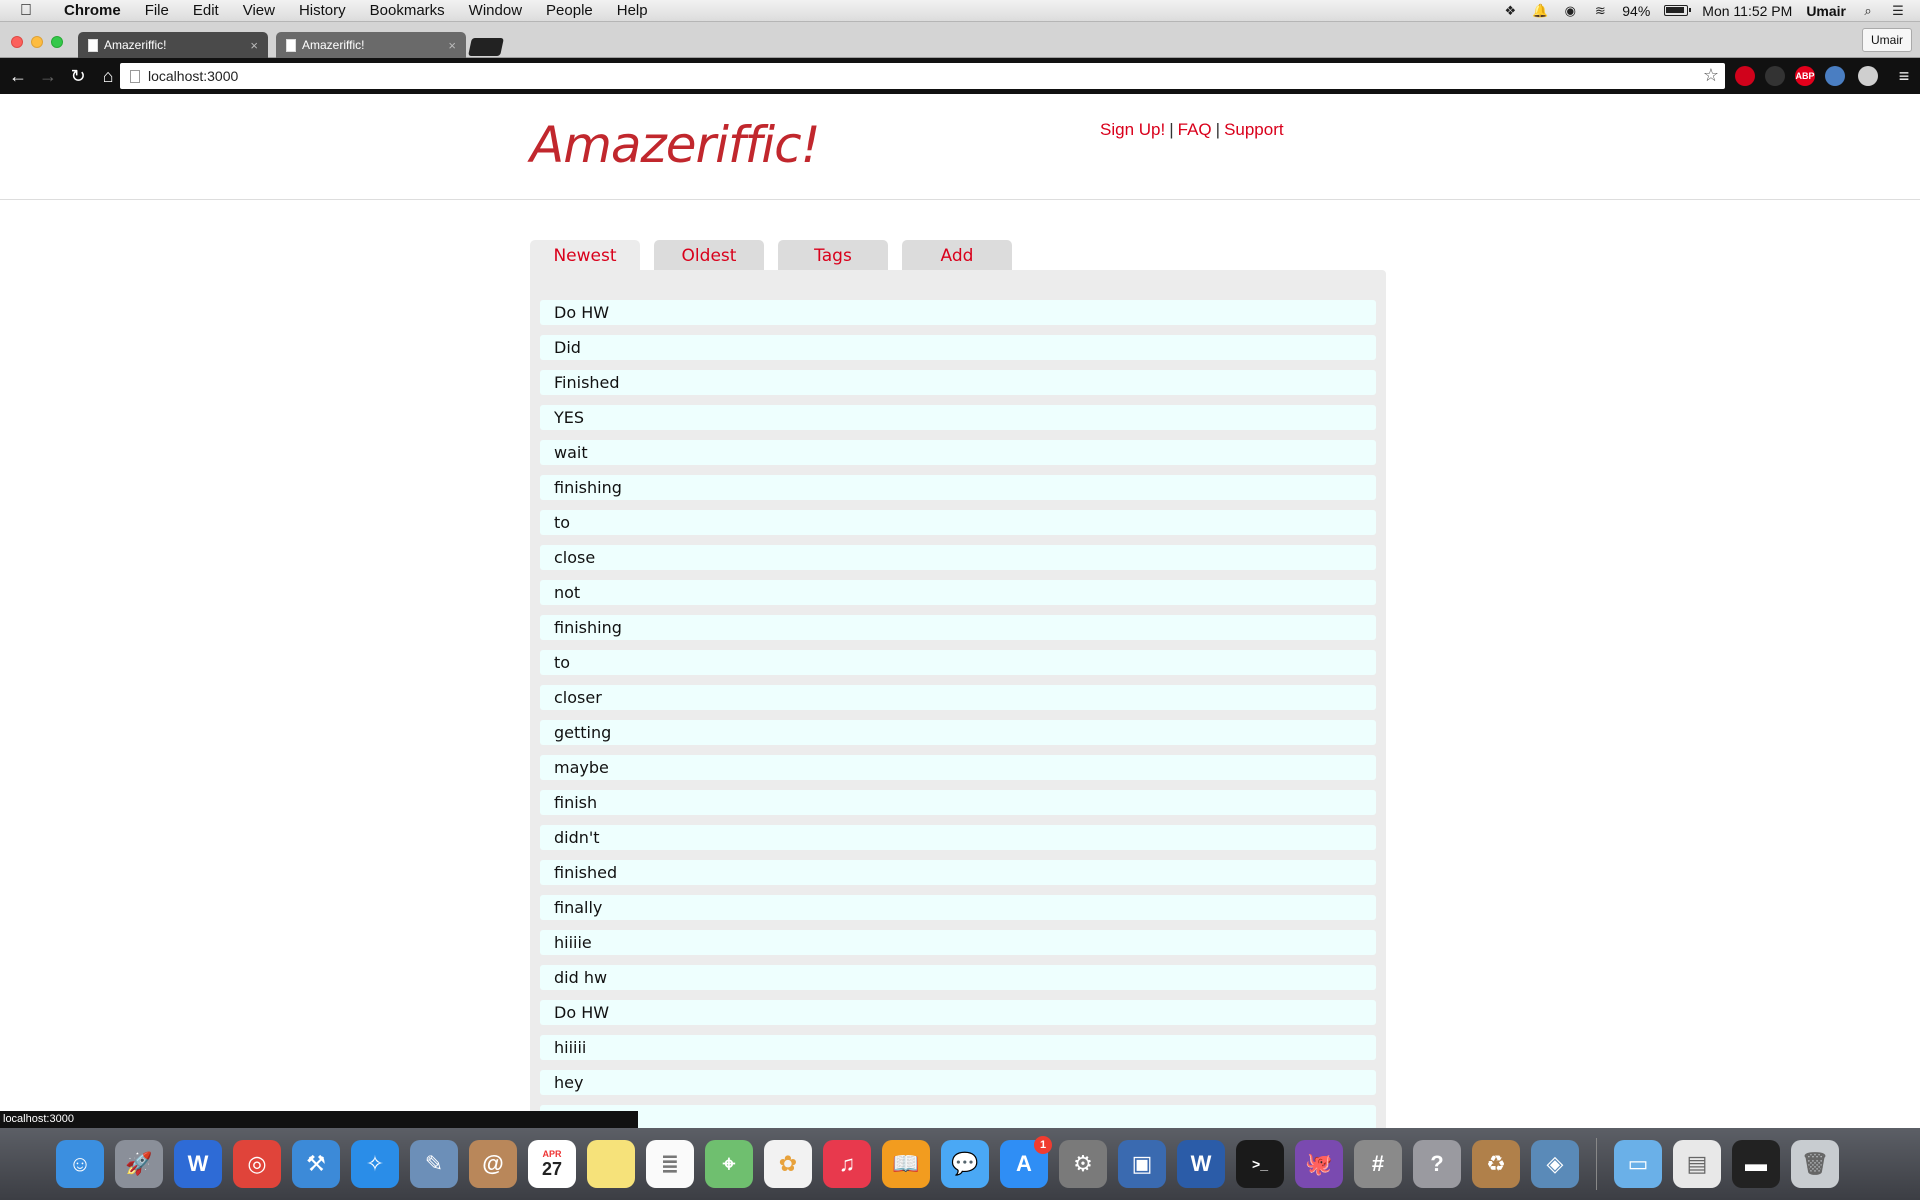 Image resolution: width=1920 pixels, height=1200 pixels. I want to click on trash-icon: 🗑, so click(1815, 1164).